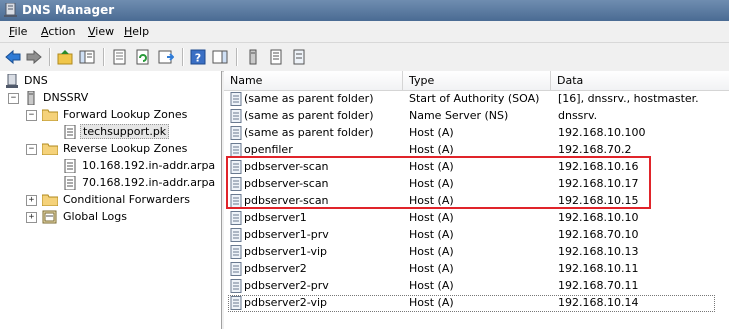 The height and width of the screenshot is (329, 729). I want to click on menu-help: Help, so click(136, 31).